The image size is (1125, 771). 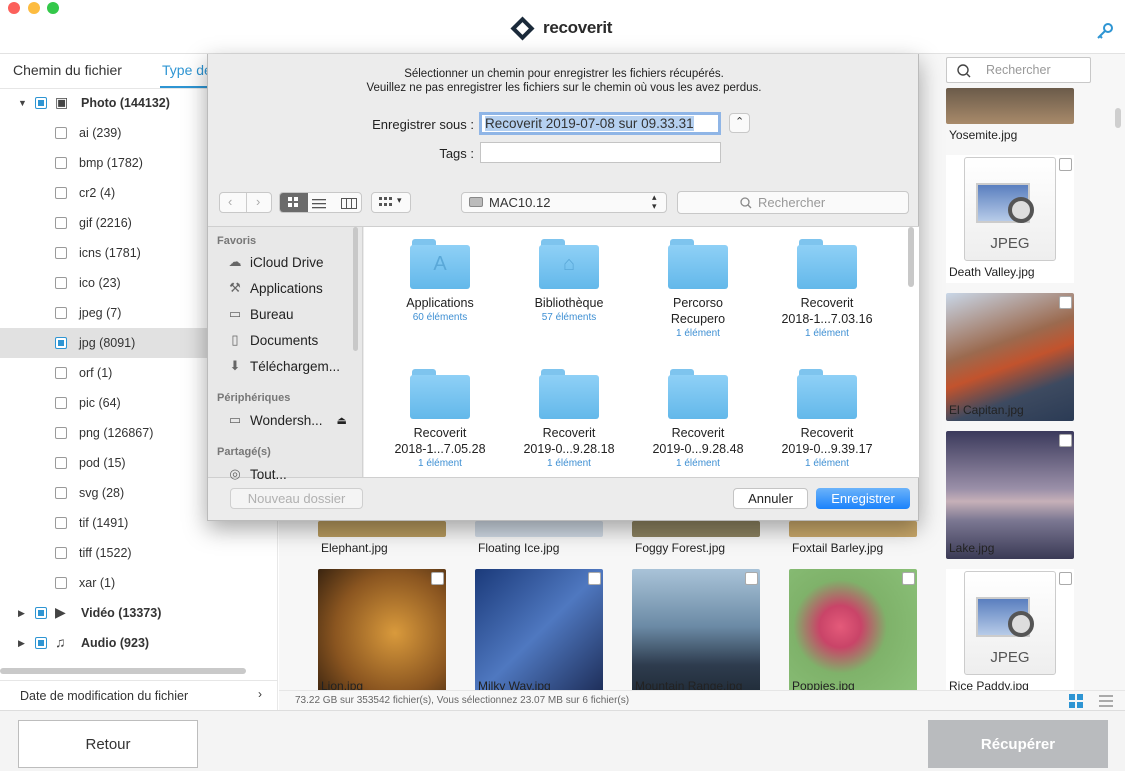 I want to click on folder-item: ⌂ Bibliothèque 57 éléments, so click(x=569, y=282).